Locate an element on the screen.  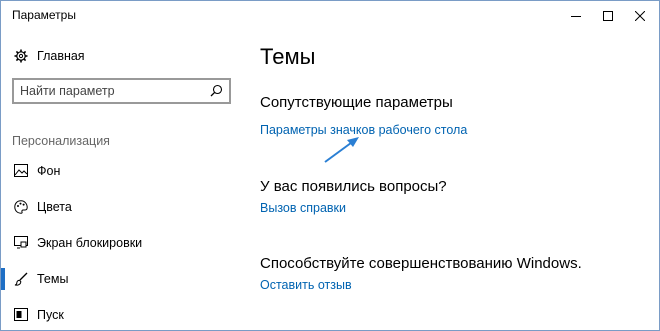
sidebar-item-background: Фон is located at coordinates (121, 171).